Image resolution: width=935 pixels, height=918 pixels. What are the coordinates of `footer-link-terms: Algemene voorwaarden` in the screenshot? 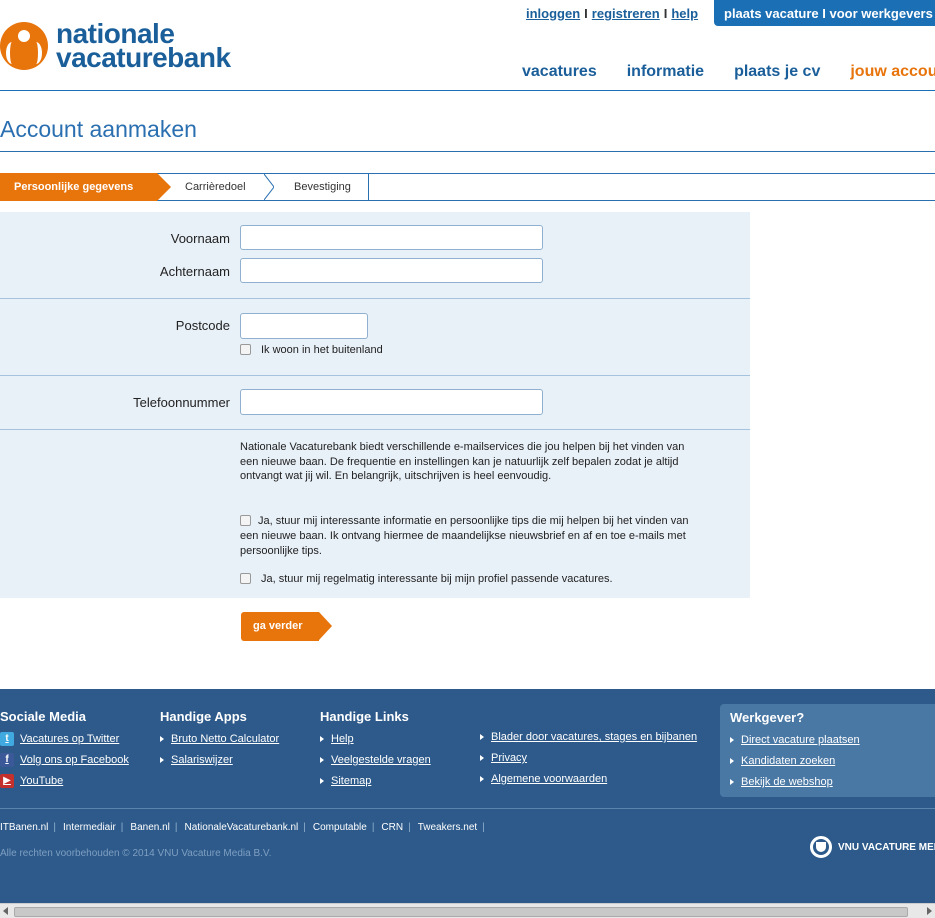 It's located at (588, 782).